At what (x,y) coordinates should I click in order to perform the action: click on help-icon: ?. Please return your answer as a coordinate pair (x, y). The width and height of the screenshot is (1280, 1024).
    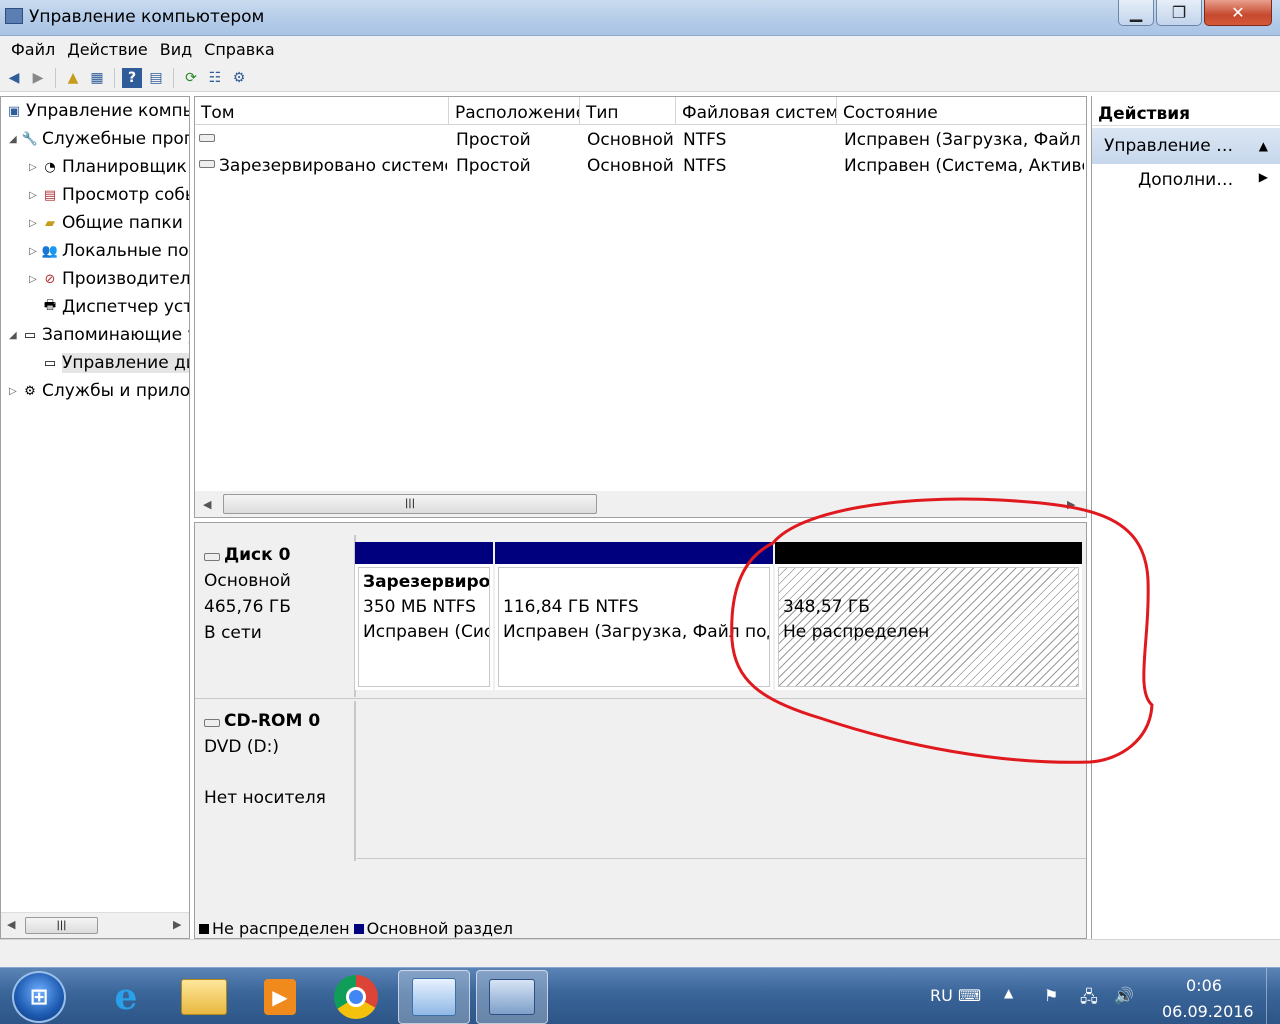
    Looking at the image, I should click on (132, 77).